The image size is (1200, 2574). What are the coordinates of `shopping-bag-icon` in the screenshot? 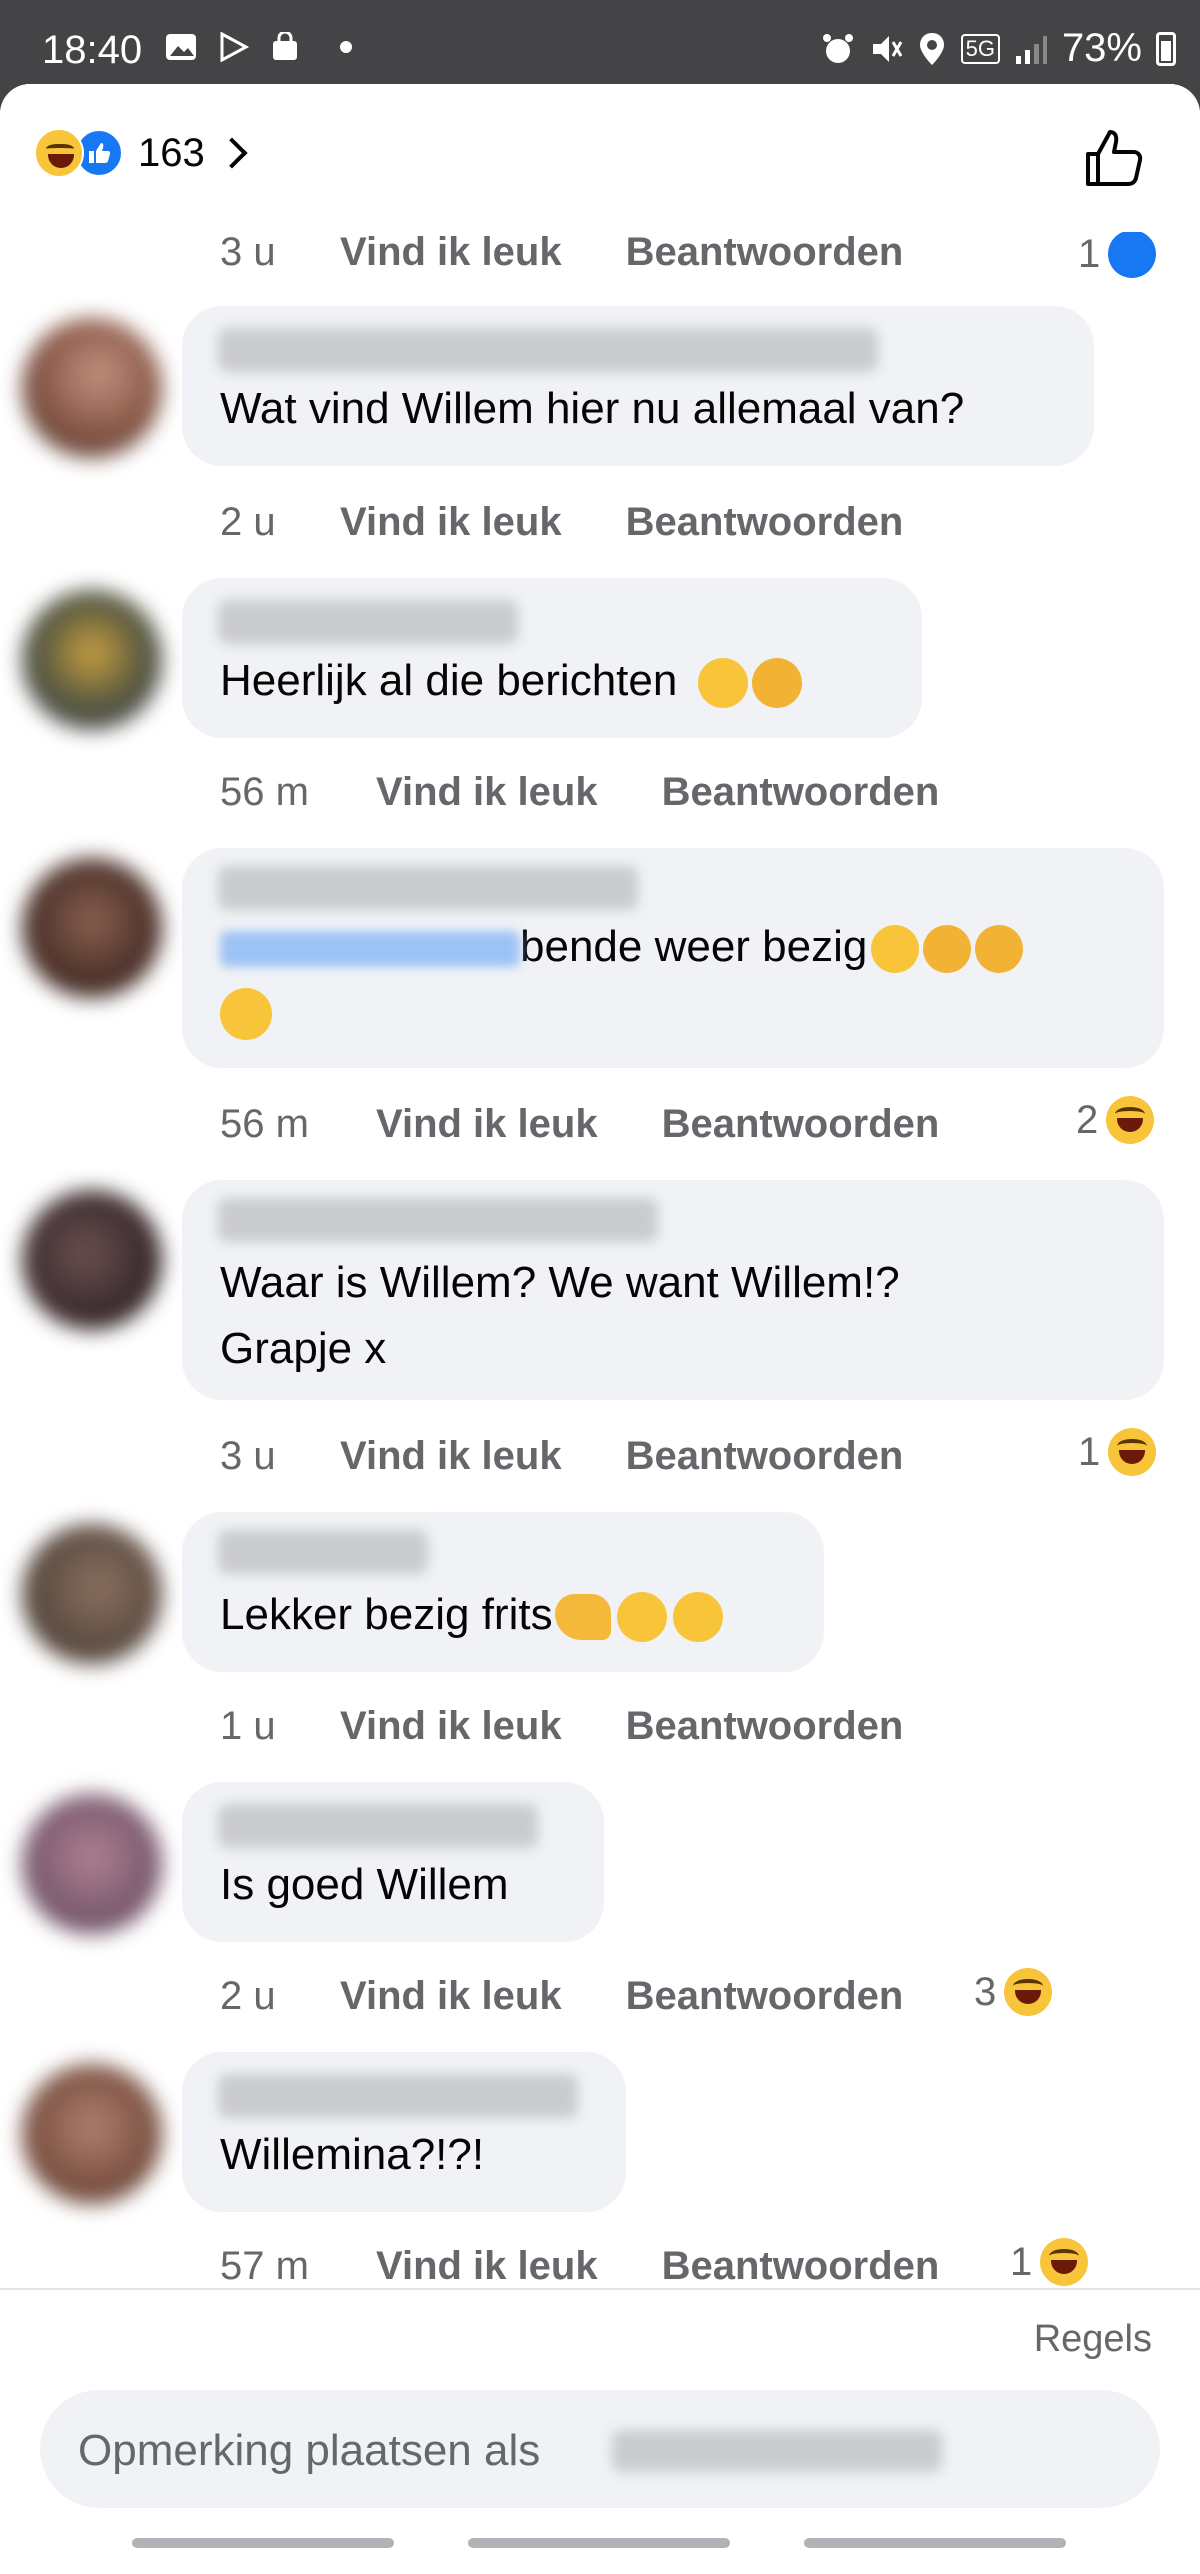 It's located at (285, 46).